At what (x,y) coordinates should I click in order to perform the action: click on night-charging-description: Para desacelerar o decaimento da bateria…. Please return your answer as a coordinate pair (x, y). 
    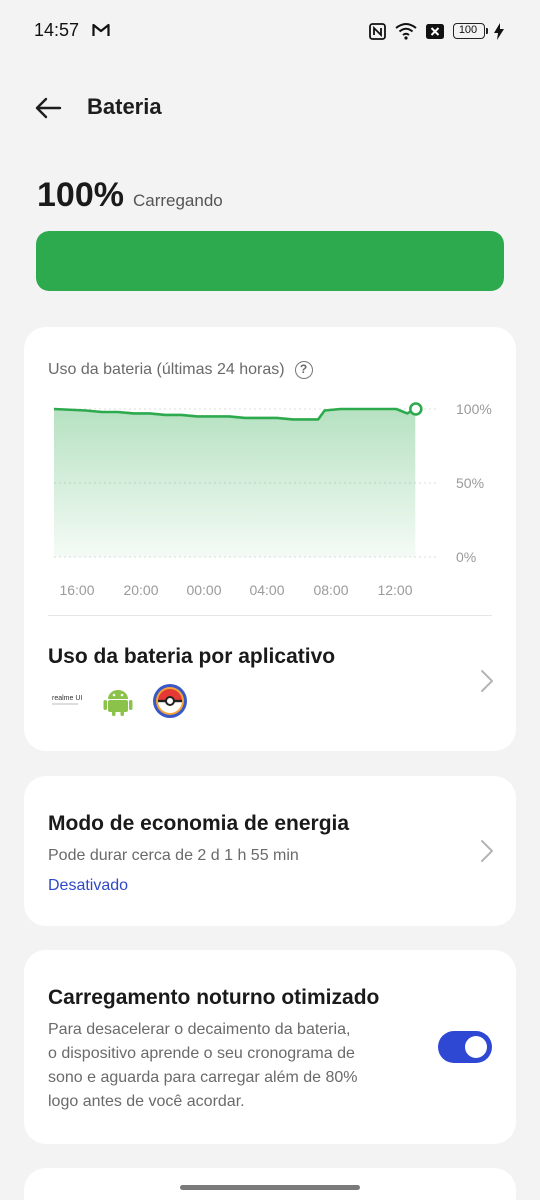
    Looking at the image, I should click on (203, 1066).